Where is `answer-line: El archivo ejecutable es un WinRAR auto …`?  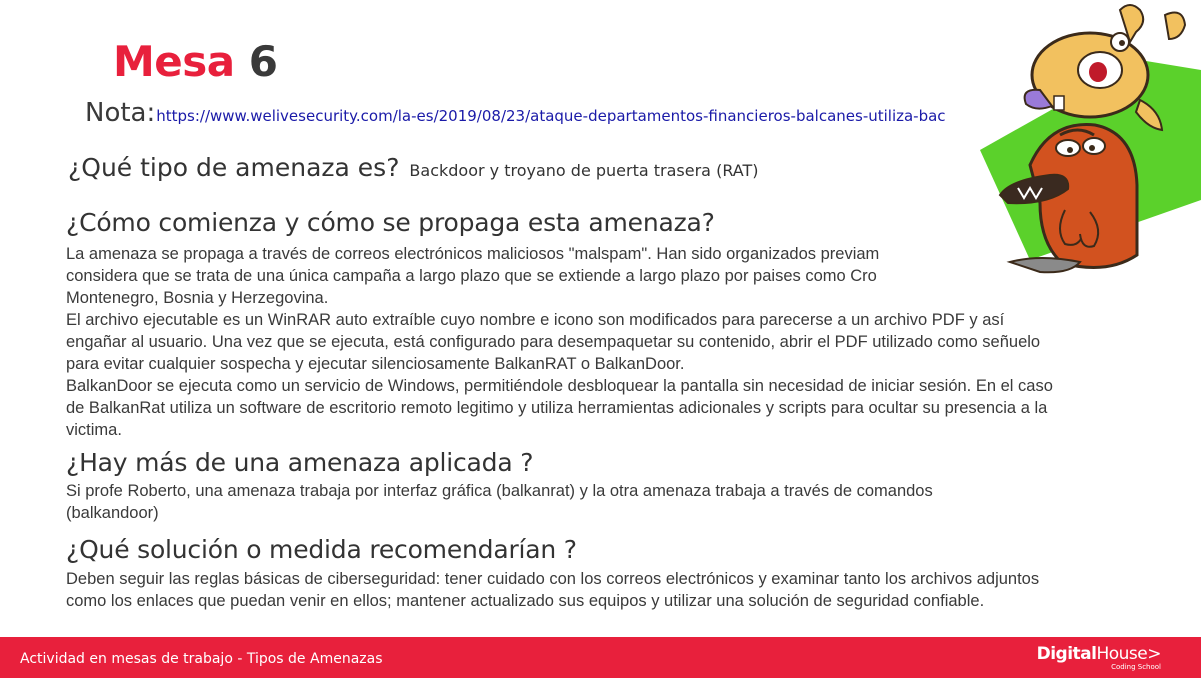
answer-line: El archivo ejecutable es un WinRAR auto … is located at coordinates (535, 320).